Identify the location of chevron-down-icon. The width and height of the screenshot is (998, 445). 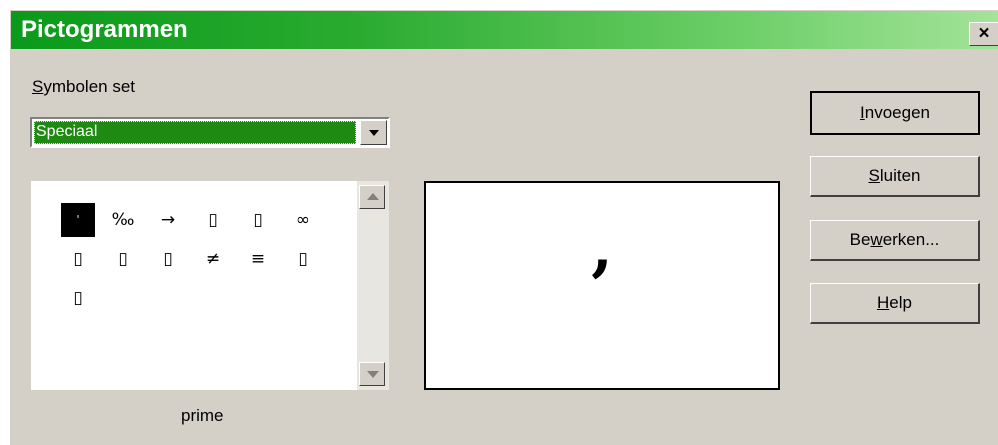
(374, 133).